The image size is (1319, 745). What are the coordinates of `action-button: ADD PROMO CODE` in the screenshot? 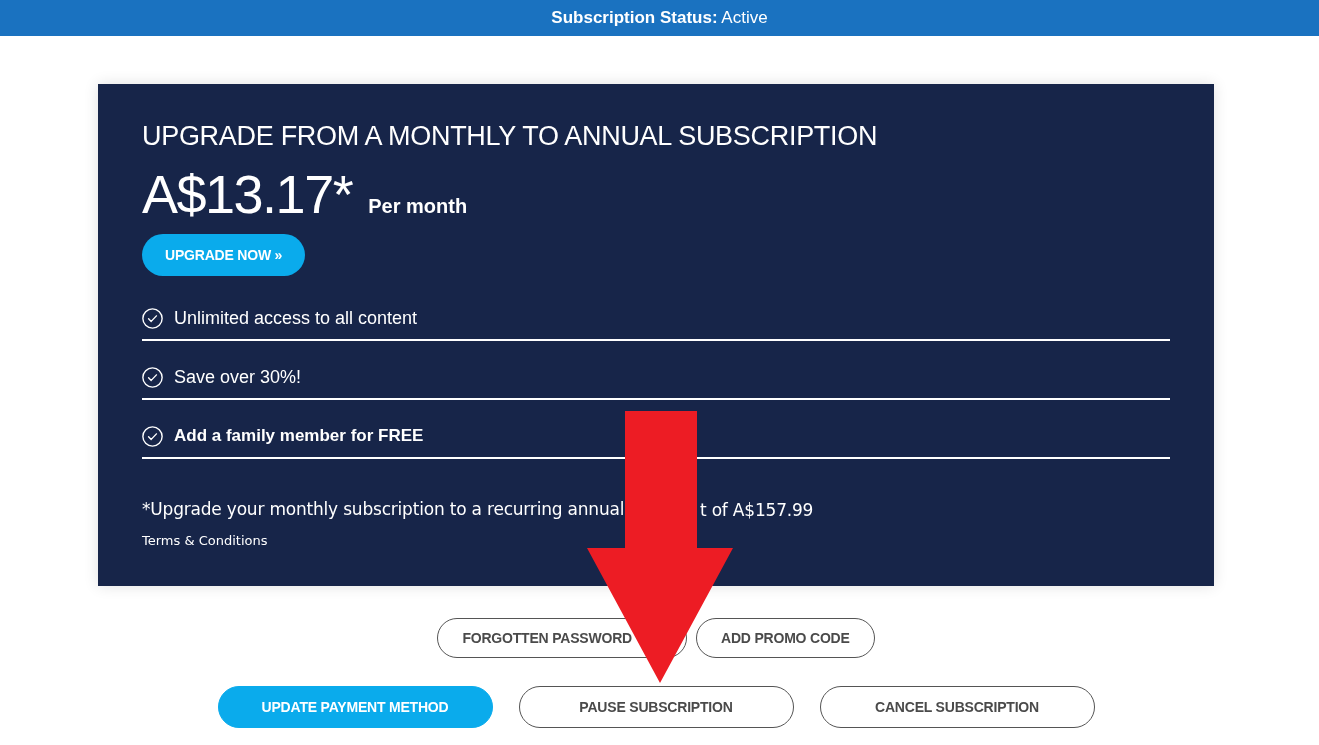 It's located at (785, 638).